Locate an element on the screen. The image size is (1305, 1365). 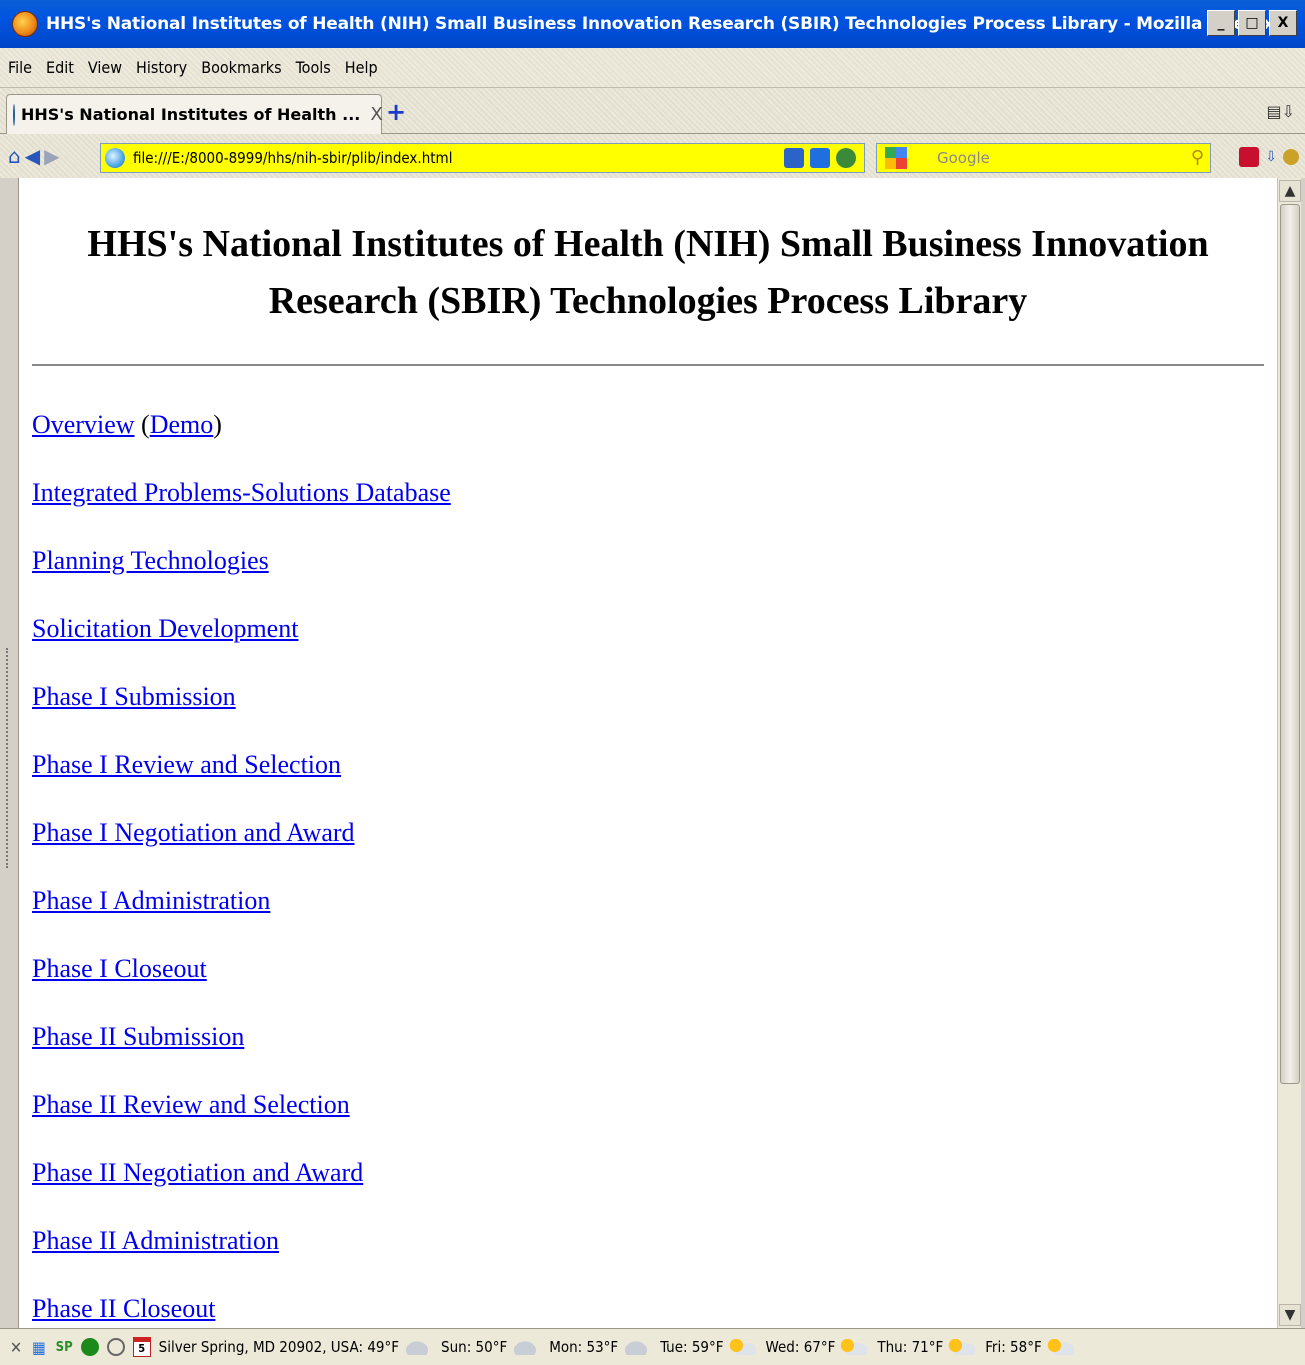
toolbar-addons: ⇩ is located at coordinates (1269, 157).